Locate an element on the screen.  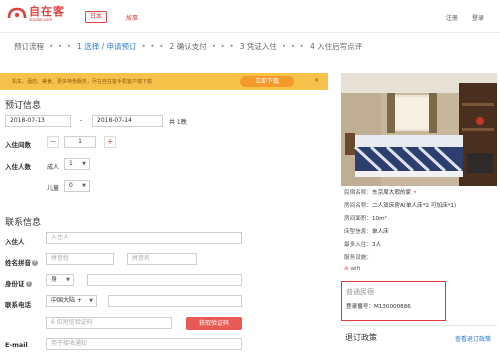
children-label: 儿童 is located at coordinates (53, 188).